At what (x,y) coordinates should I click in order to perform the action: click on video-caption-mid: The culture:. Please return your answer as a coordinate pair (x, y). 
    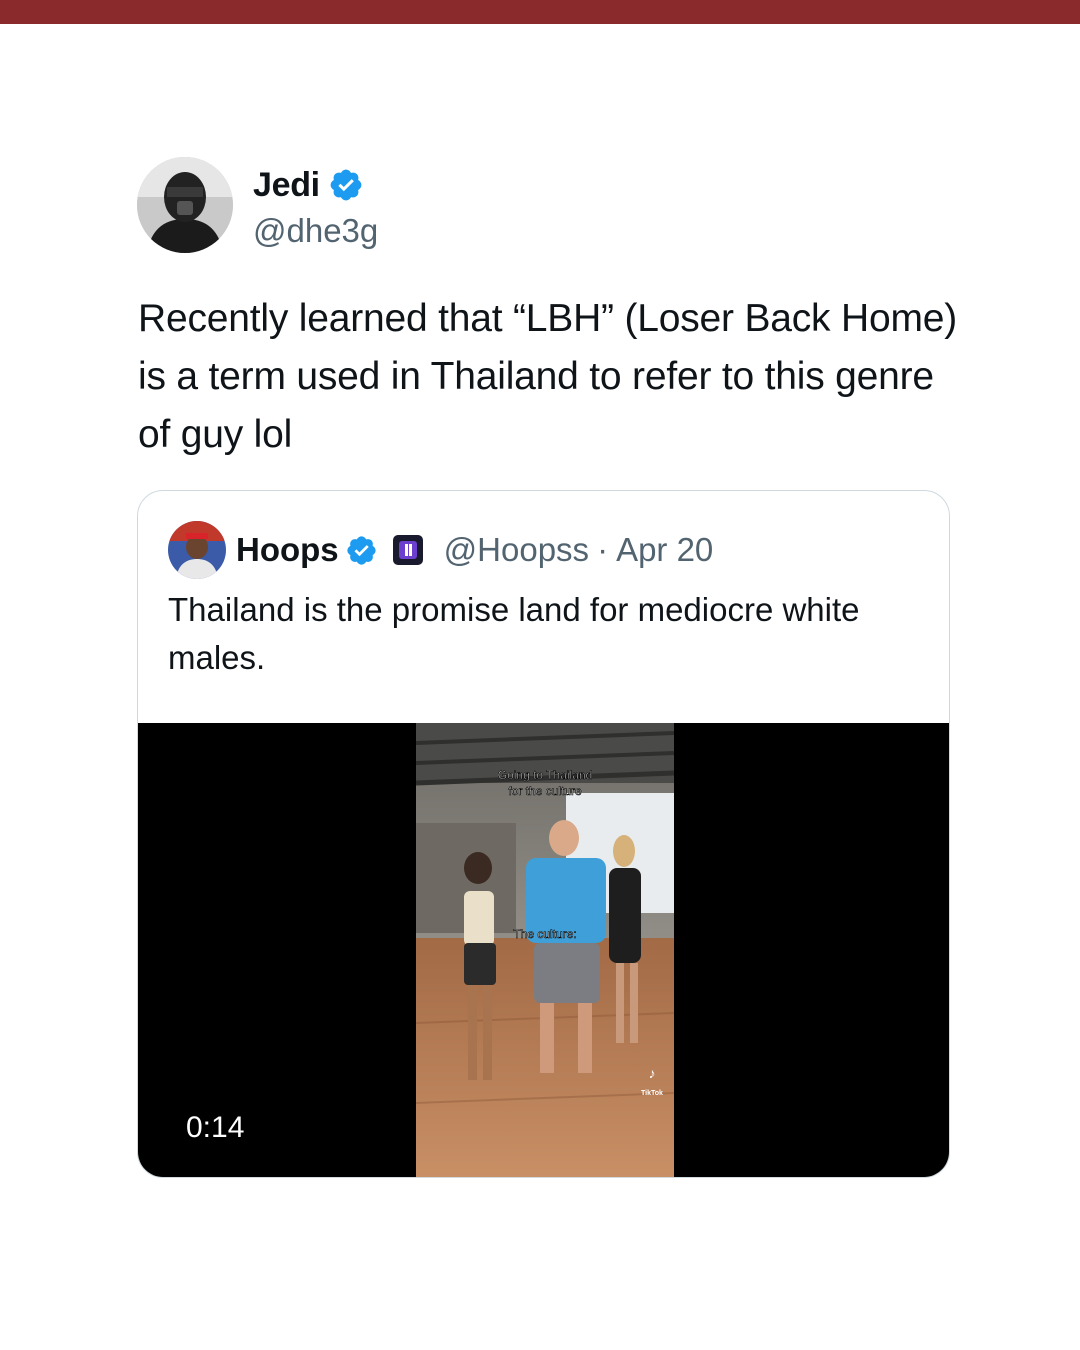
    Looking at the image, I should click on (544, 934).